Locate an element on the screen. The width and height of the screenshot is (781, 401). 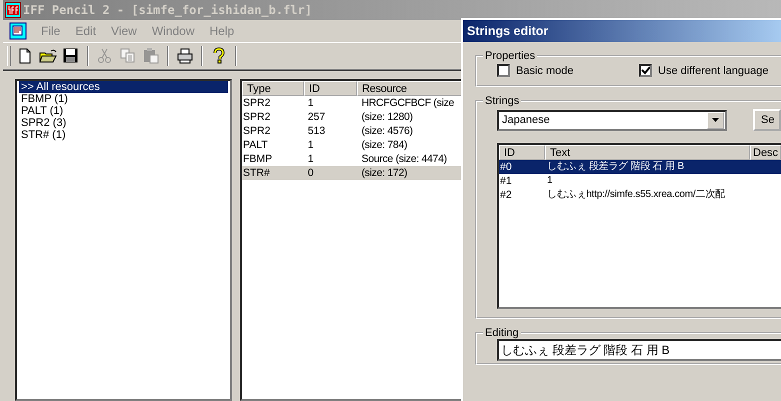
table-row: #0 しむふぇ 段差ラグ 階段 石 用 B is located at coordinates (640, 167).